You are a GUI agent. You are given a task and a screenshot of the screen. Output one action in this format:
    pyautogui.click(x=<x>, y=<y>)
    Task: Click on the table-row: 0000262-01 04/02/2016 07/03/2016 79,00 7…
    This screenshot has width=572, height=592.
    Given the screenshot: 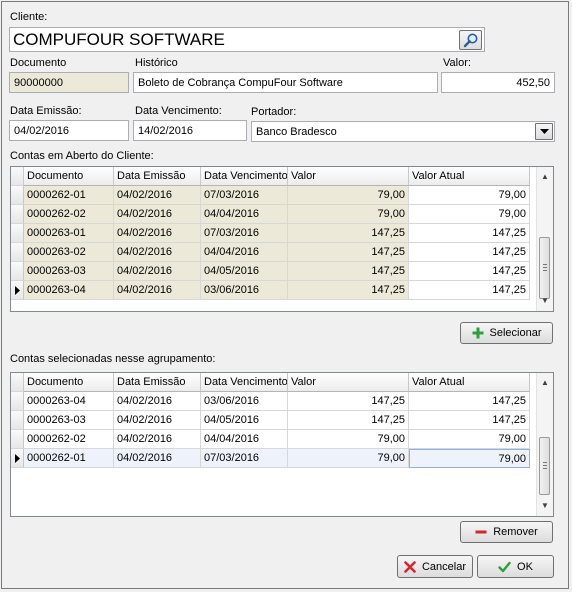 What is the action you would take?
    pyautogui.click(x=270, y=195)
    